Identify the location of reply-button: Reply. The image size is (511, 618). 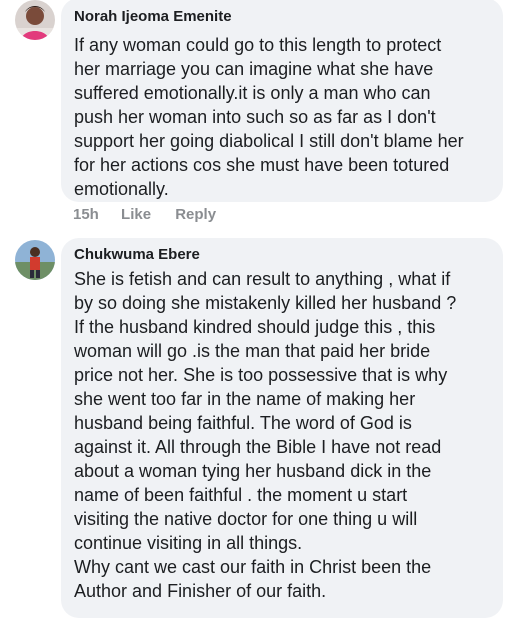
(195, 214).